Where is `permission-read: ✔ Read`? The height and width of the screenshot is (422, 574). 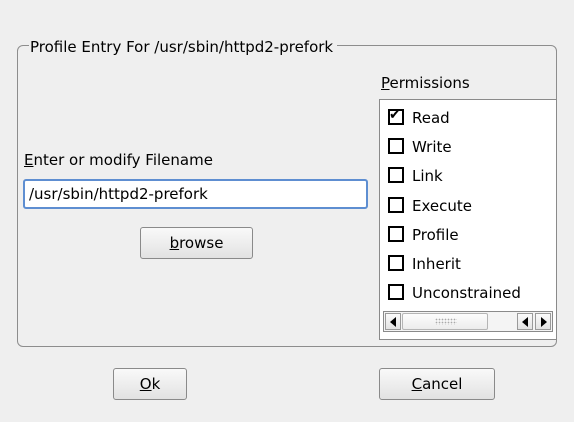
permission-read: ✔ Read is located at coordinates (419, 118).